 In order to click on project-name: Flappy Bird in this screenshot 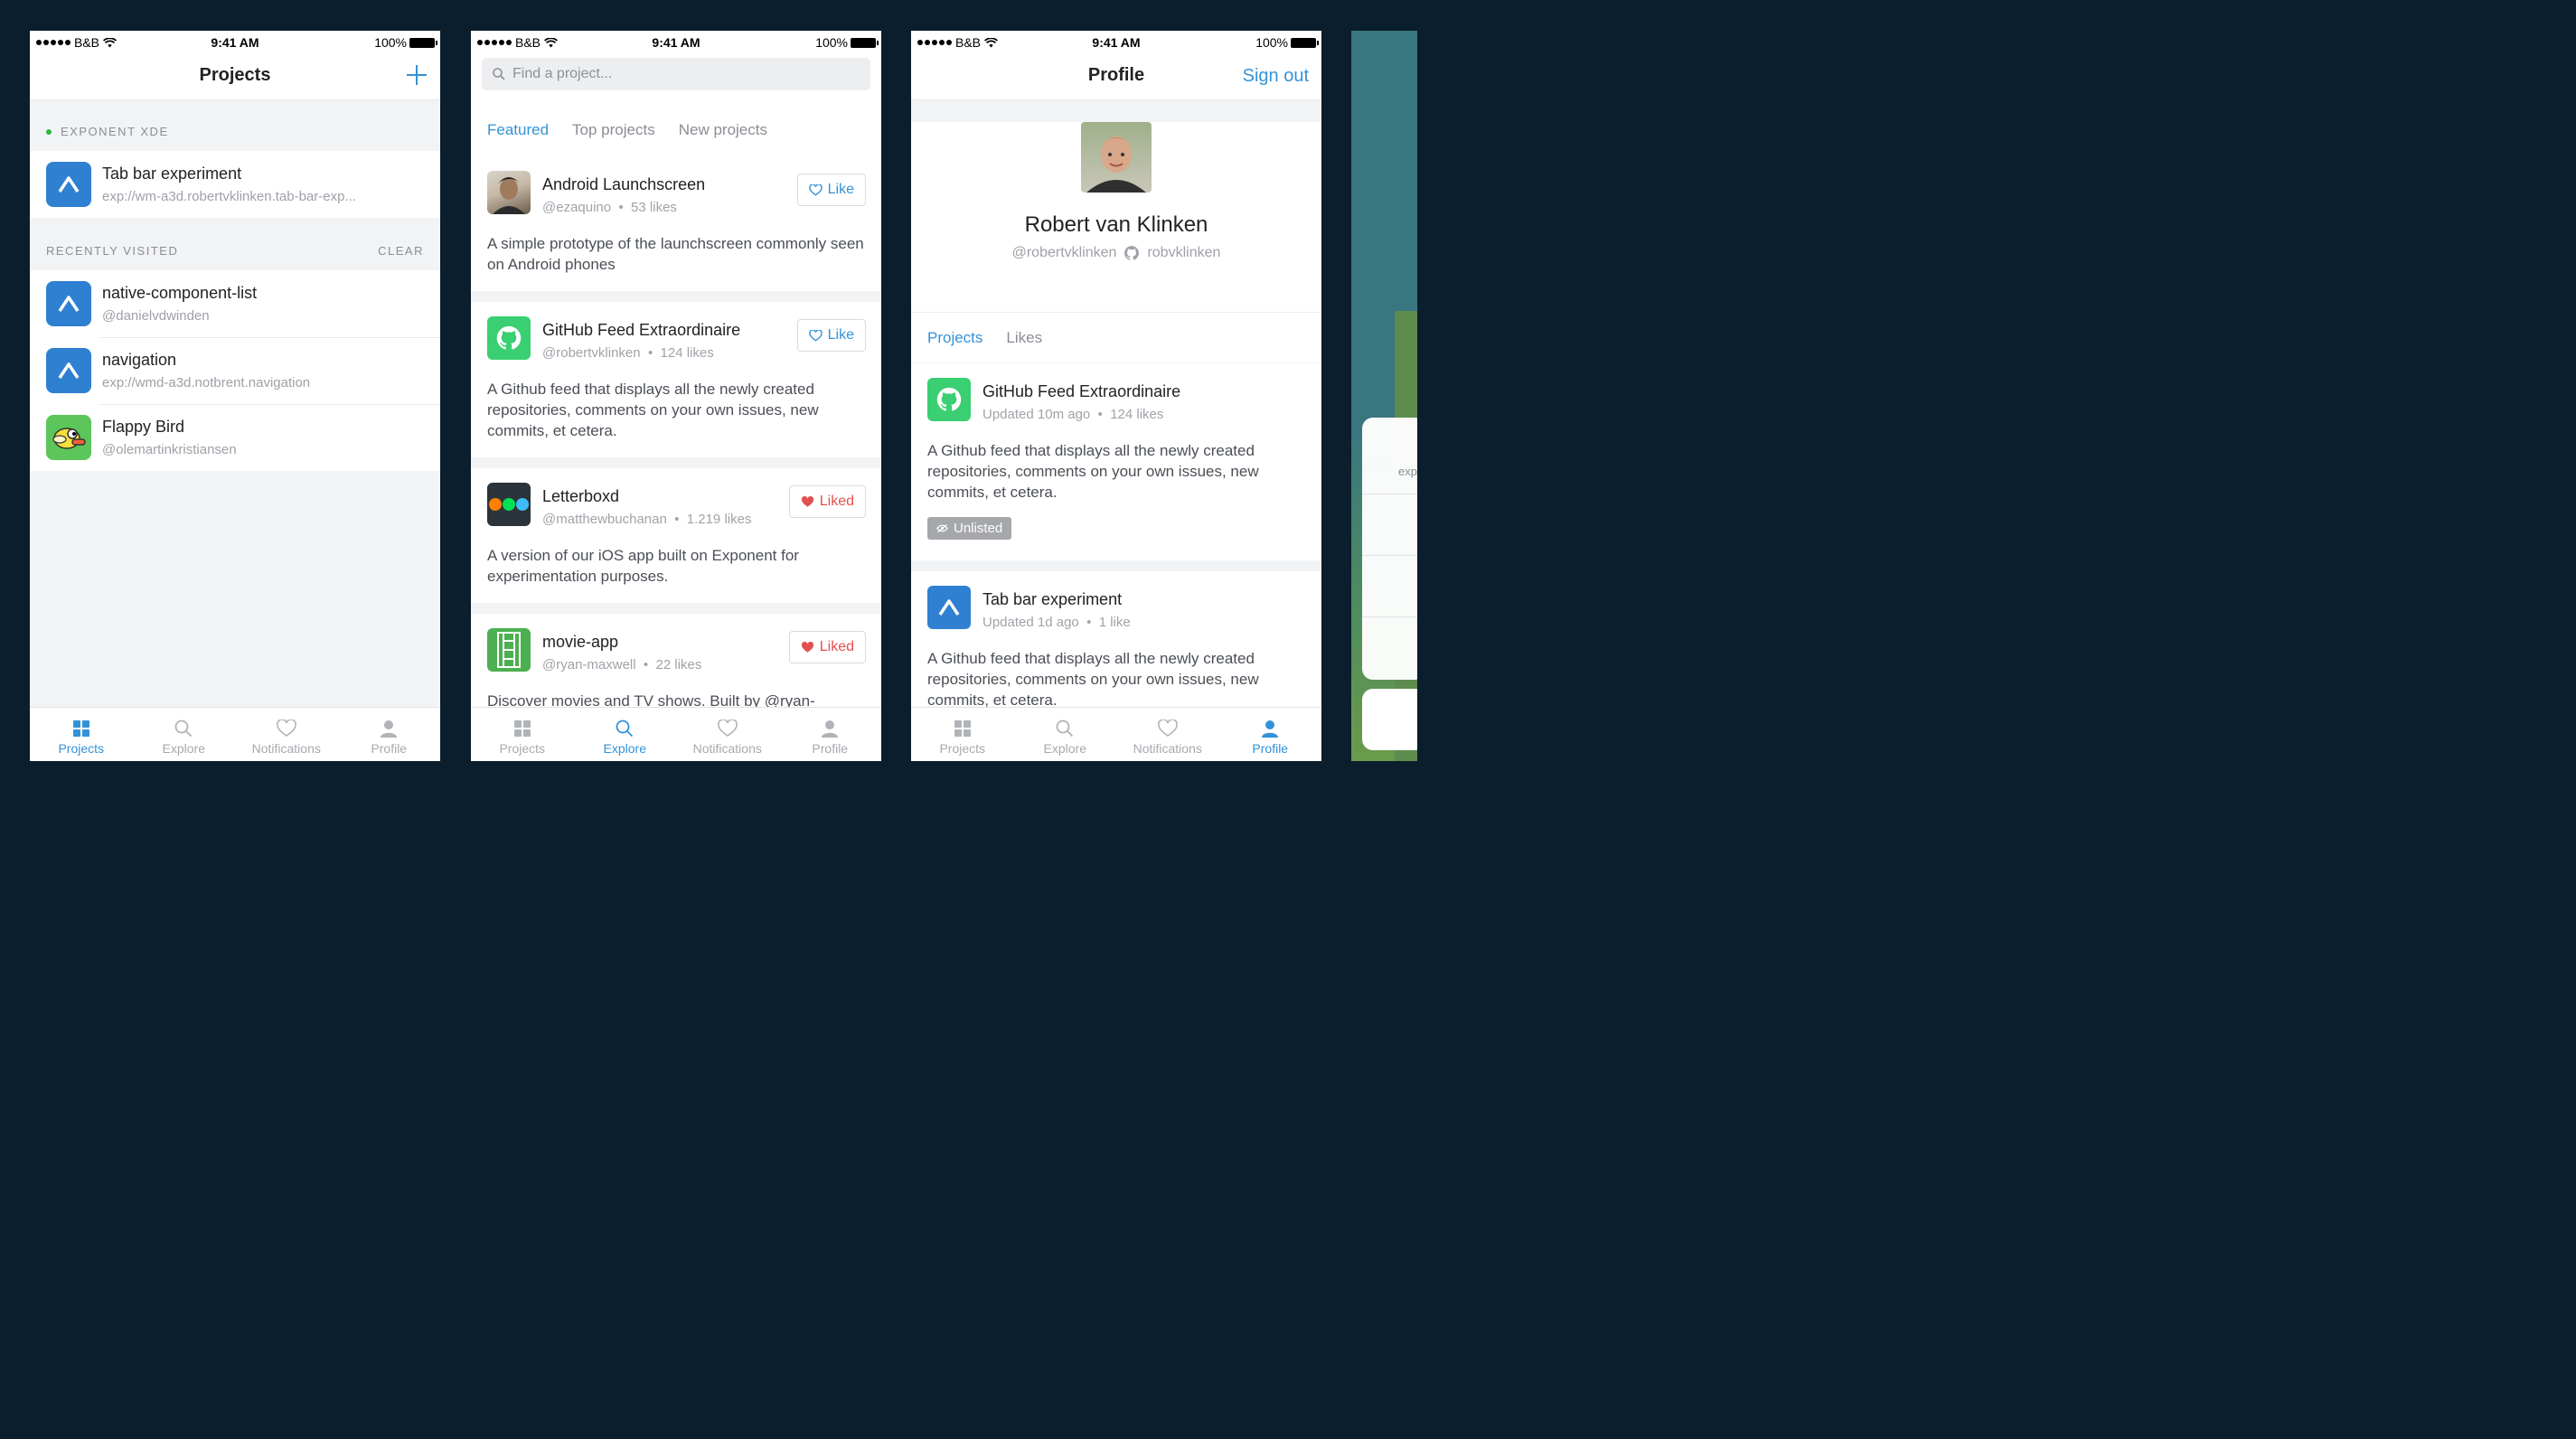, I will do `click(143, 427)`.